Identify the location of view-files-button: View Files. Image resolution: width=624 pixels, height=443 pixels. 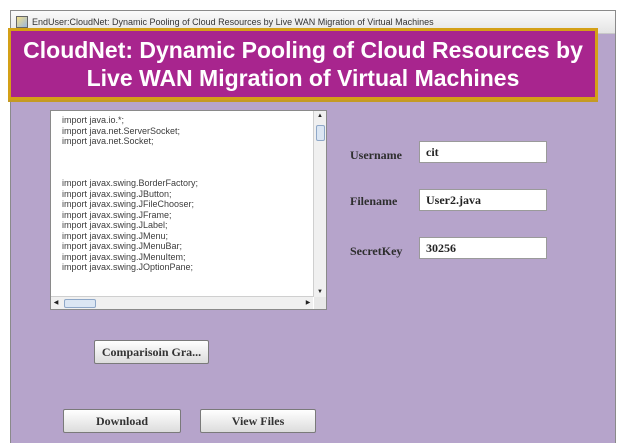
(258, 421).